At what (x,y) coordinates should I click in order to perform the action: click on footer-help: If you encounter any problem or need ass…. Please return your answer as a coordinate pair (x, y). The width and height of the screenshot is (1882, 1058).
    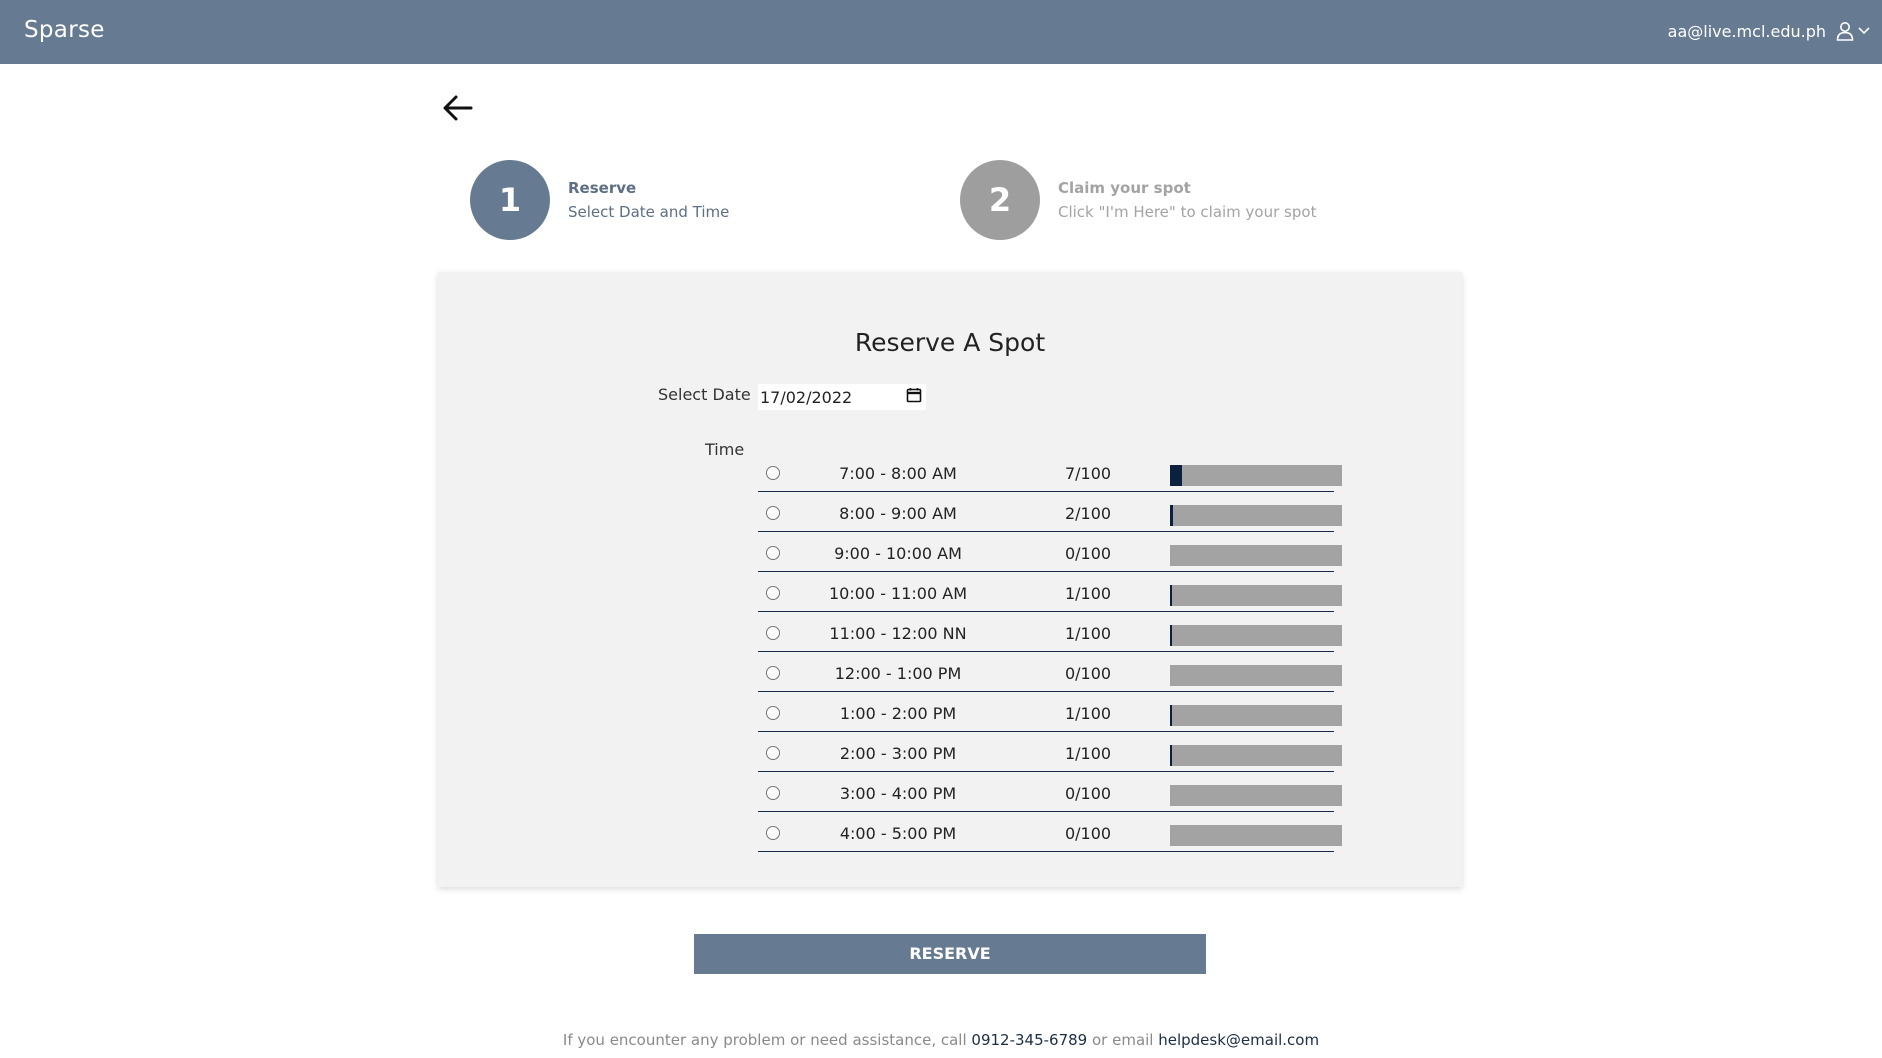
    Looking at the image, I should click on (941, 1040).